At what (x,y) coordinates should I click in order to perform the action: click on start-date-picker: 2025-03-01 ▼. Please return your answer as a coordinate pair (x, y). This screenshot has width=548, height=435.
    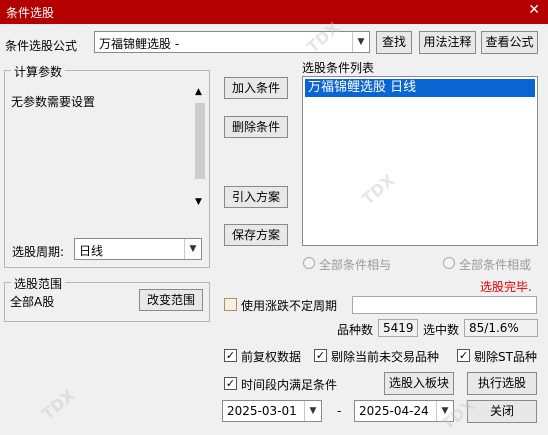
    Looking at the image, I should click on (272, 411).